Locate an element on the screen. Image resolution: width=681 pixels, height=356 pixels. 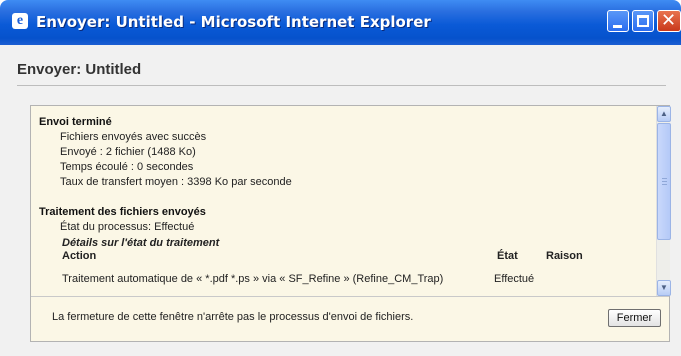
scrollbar-thumb is located at coordinates (664, 181).